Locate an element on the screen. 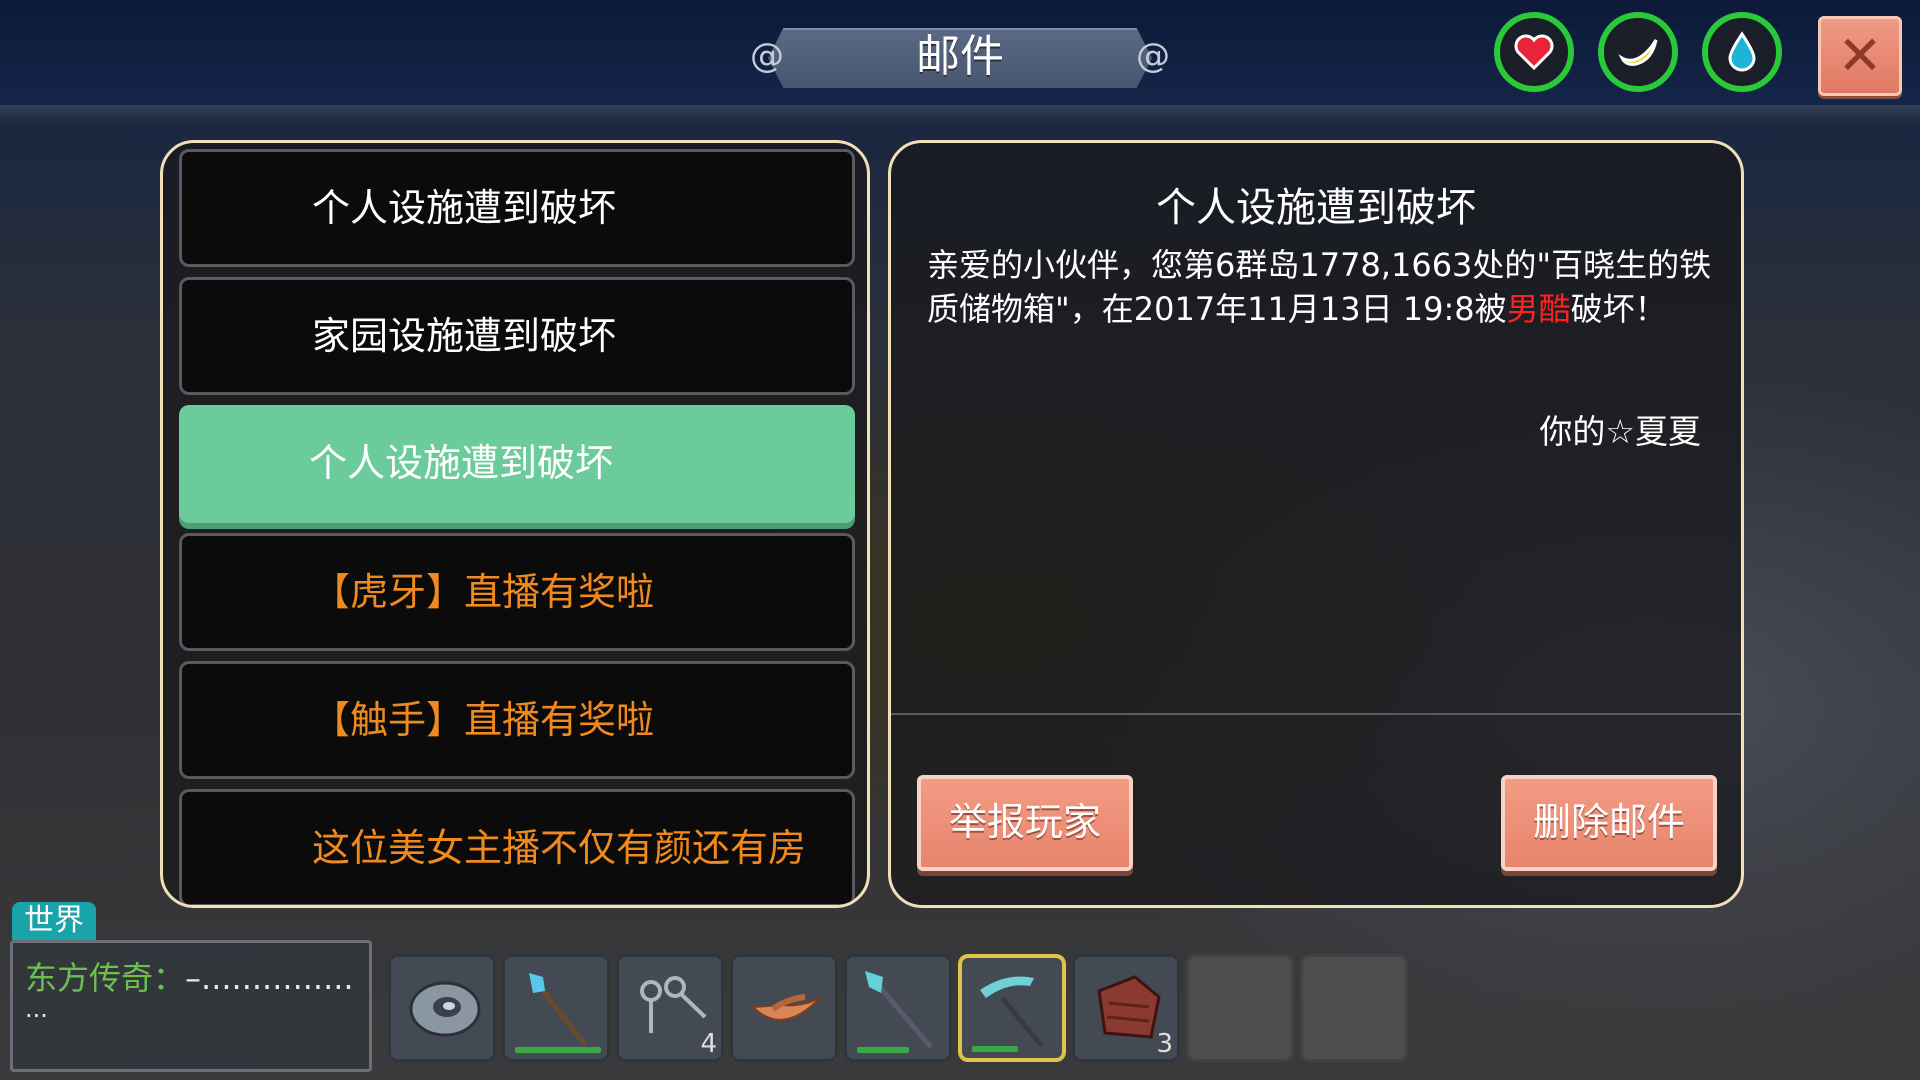 This screenshot has height=1080, width=1920. hotbar-slot: 4 is located at coordinates (670, 1008).